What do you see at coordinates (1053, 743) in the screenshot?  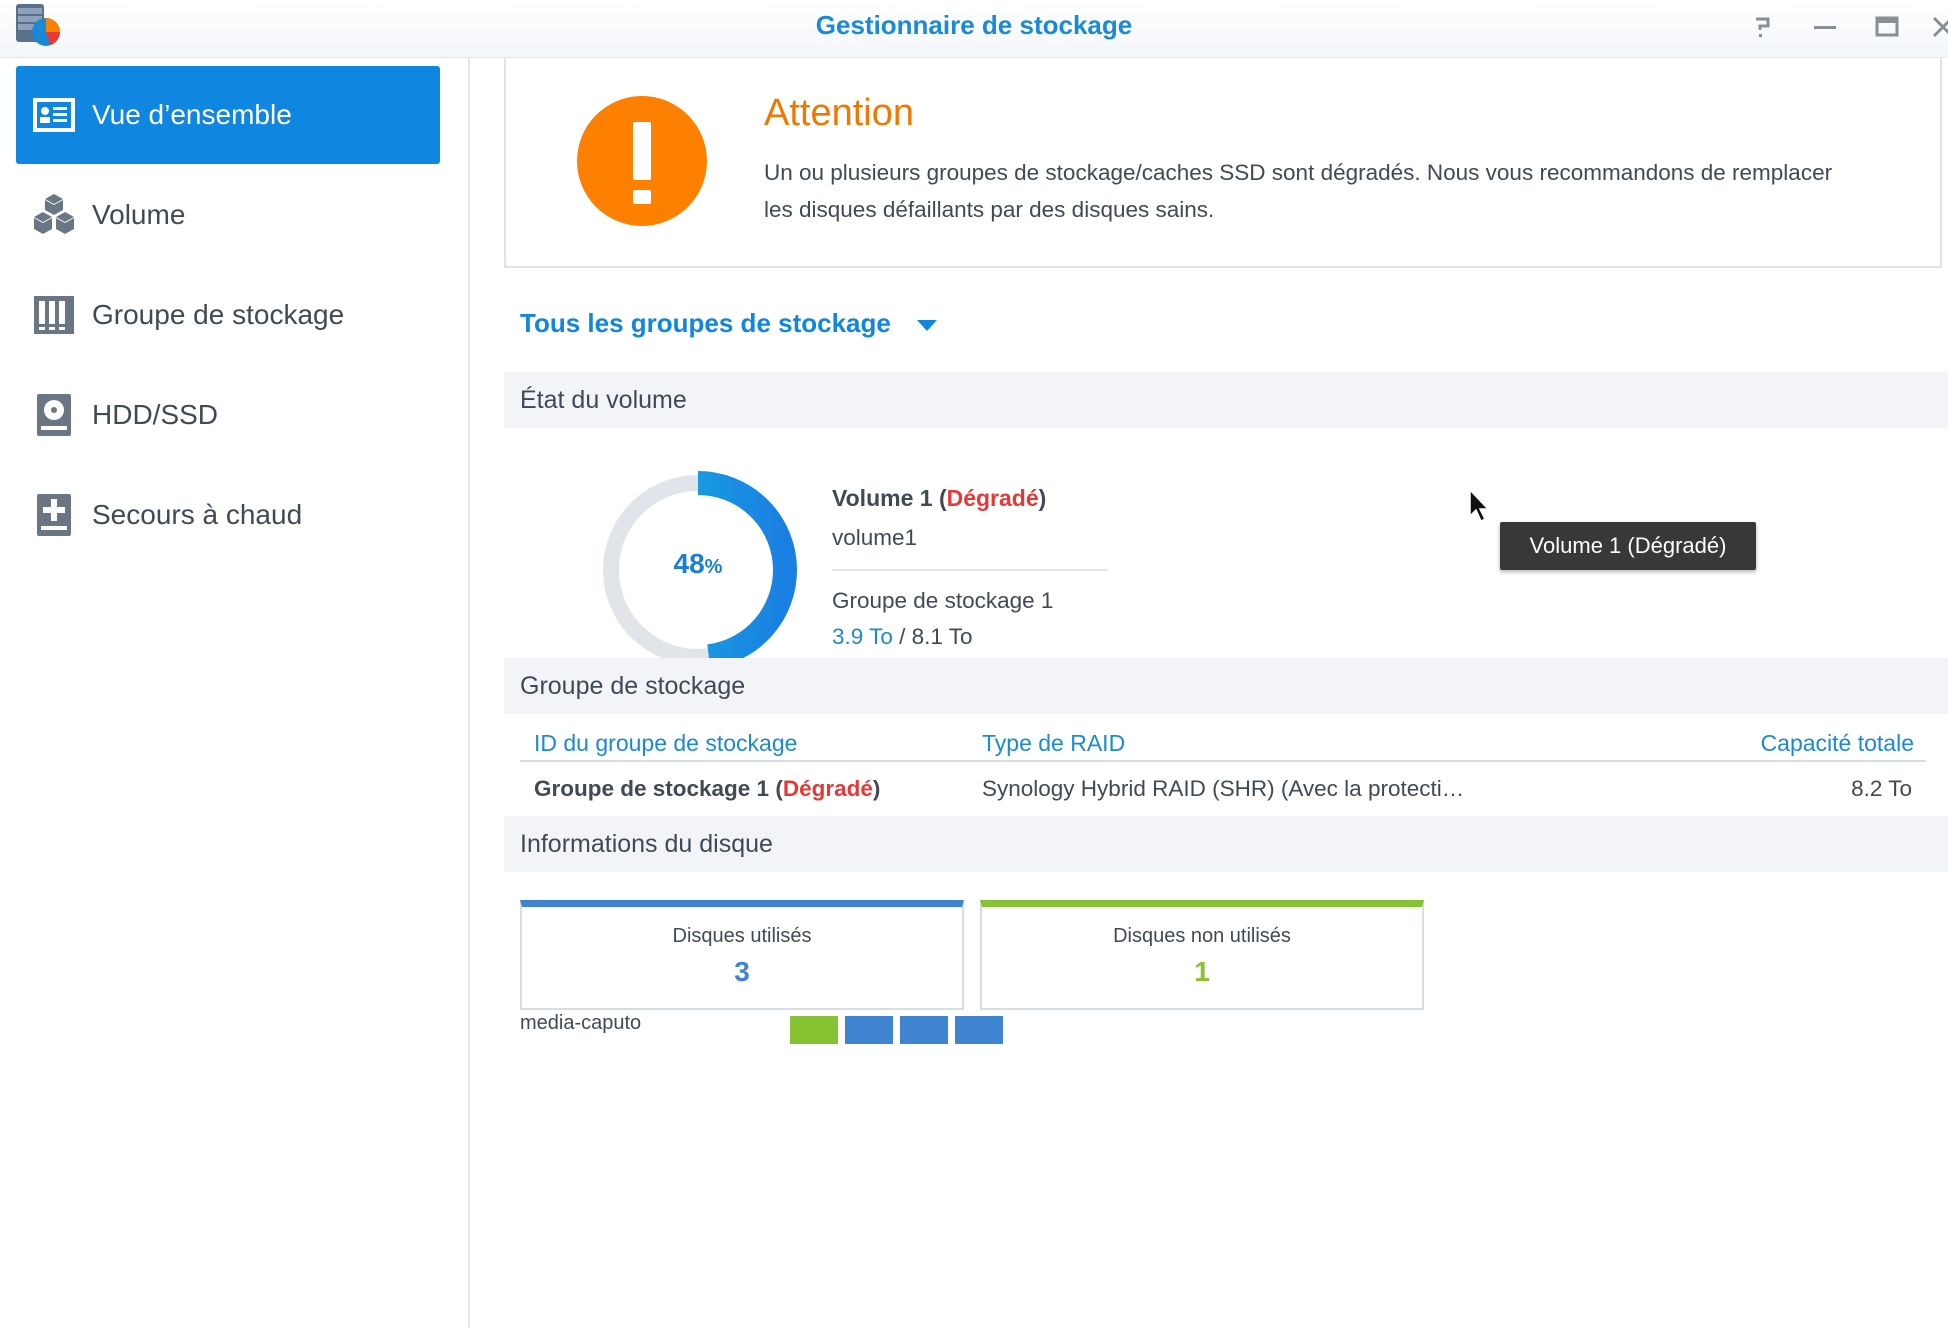 I see `column-header-raid-type: Type de RAID` at bounding box center [1053, 743].